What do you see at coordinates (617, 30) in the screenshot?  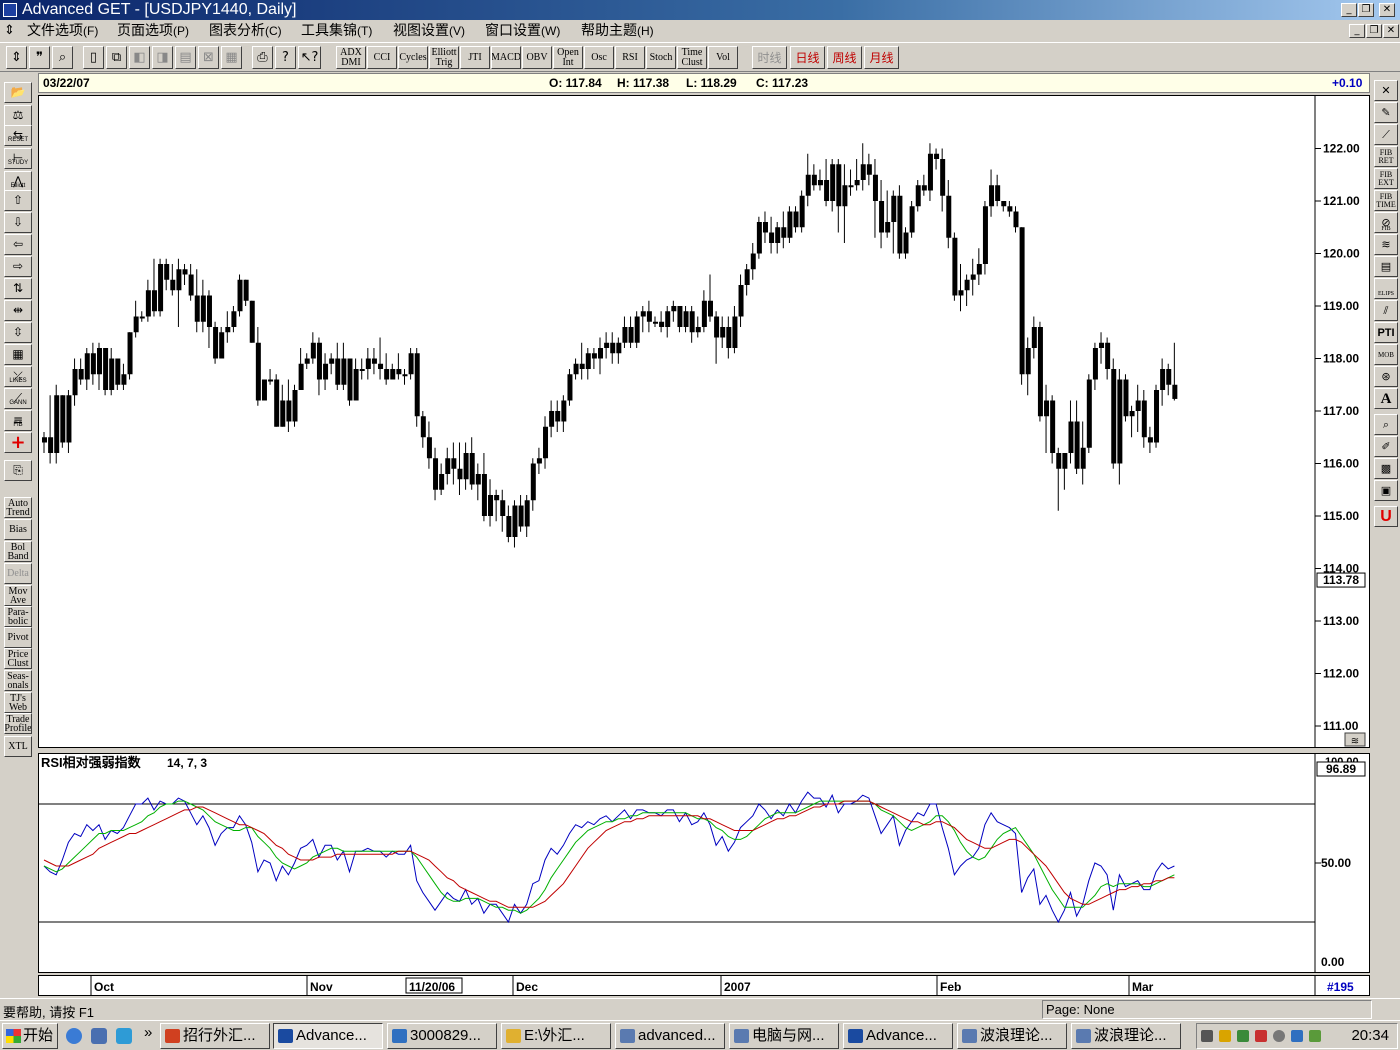 I see `menu-help: 帮助主题(H)` at bounding box center [617, 30].